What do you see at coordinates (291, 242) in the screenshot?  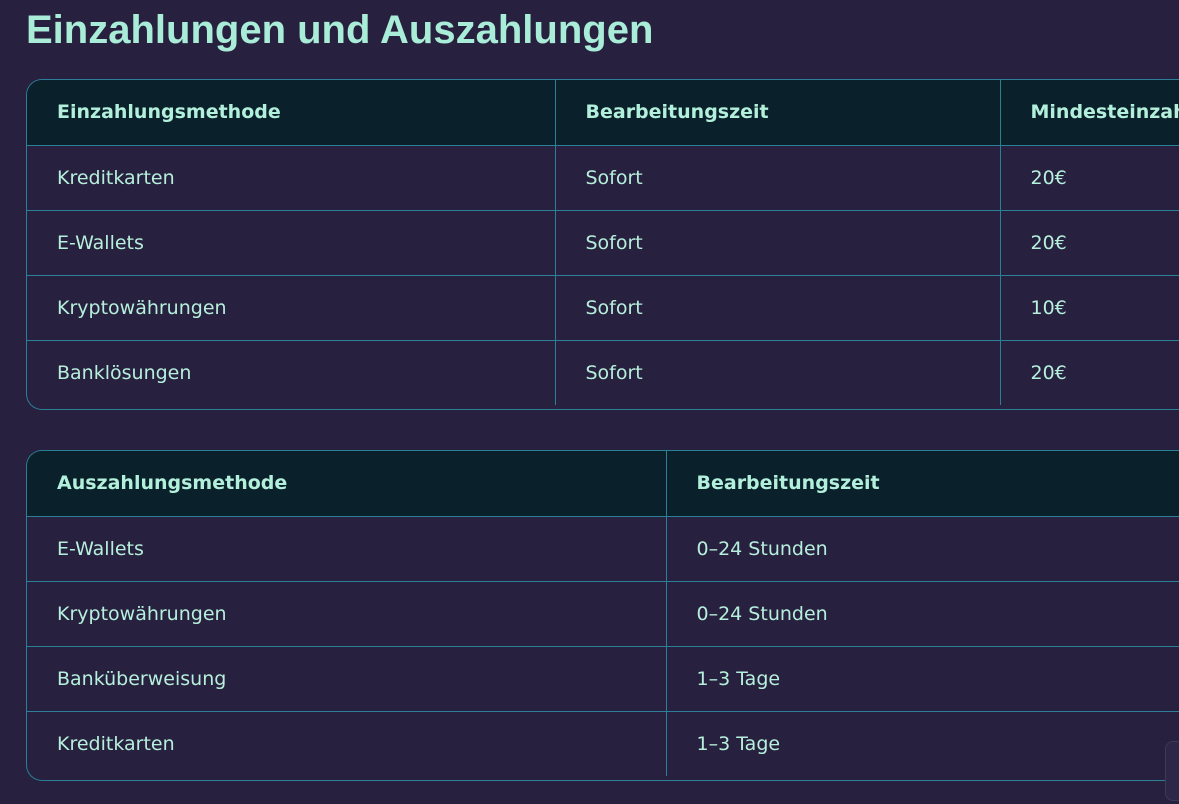 I see `deposit-method-cell: E-Wallets` at bounding box center [291, 242].